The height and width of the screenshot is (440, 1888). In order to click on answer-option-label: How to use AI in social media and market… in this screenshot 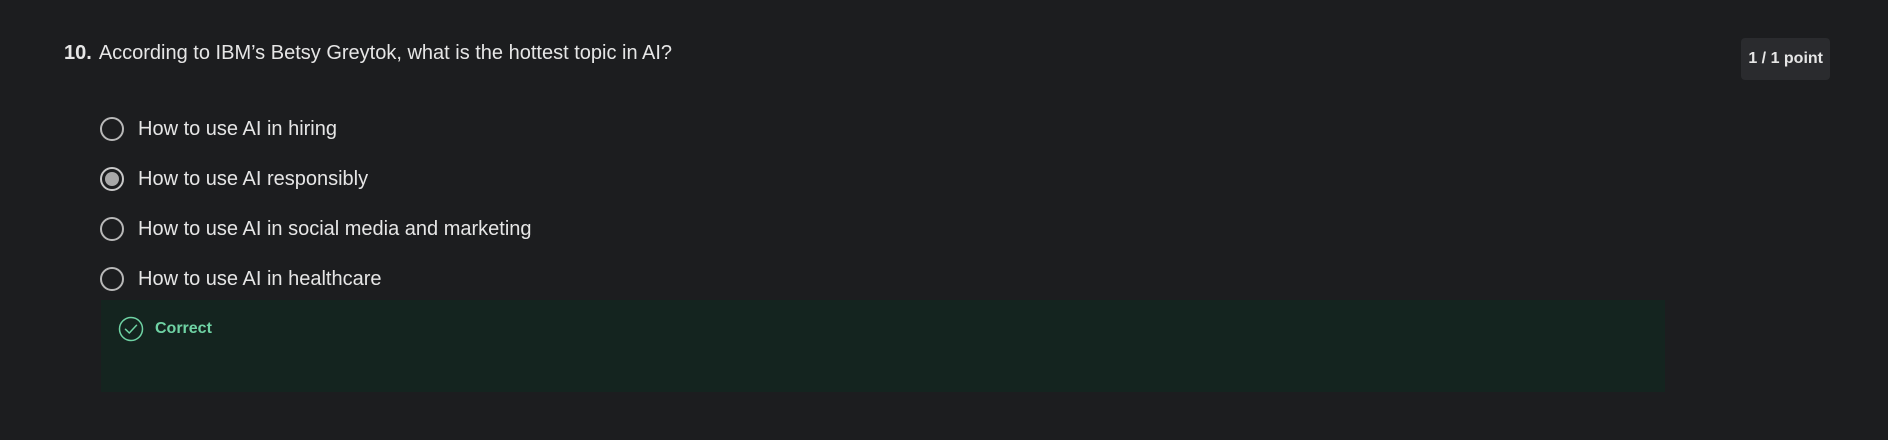, I will do `click(335, 228)`.